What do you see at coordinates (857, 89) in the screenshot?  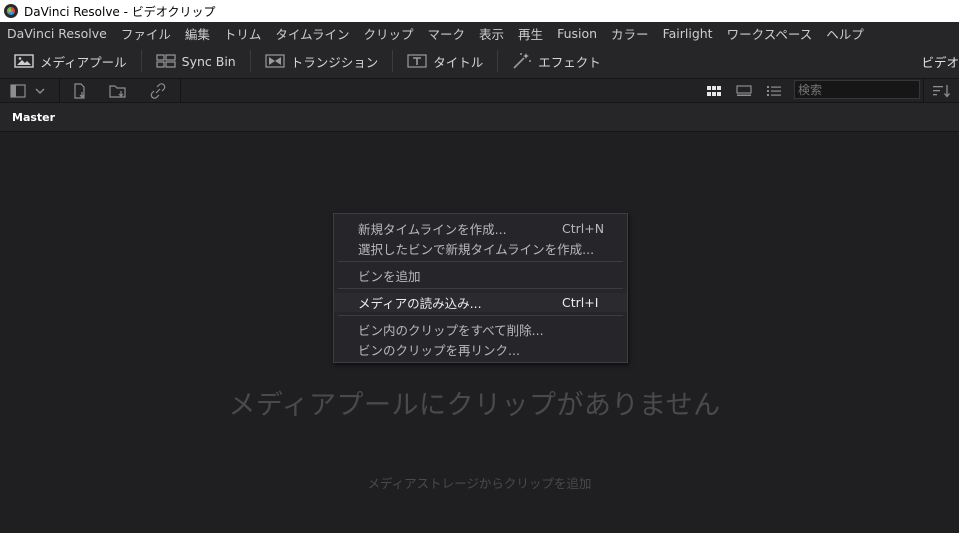 I see `search-input` at bounding box center [857, 89].